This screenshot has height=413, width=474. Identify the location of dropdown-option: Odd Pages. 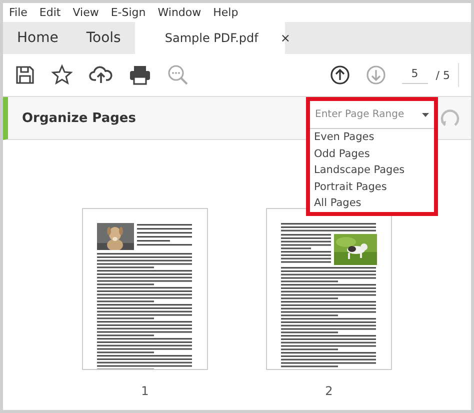
(372, 154).